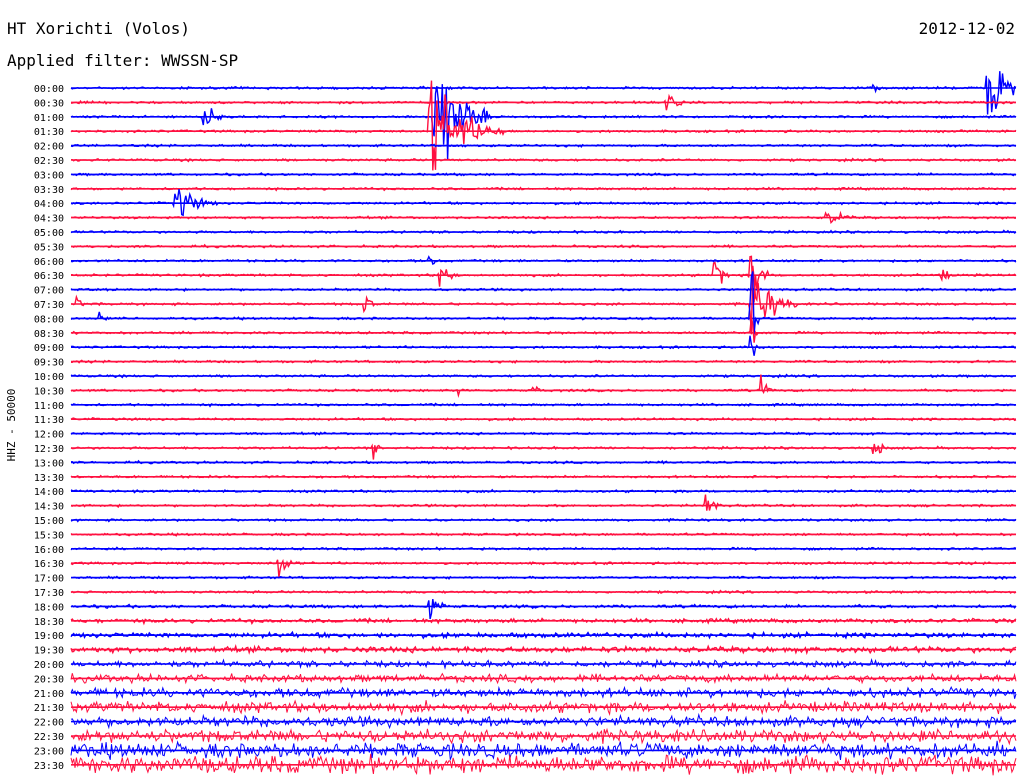  Describe the element at coordinates (49, 233) in the screenshot. I see `tick-label: 05:00` at that location.